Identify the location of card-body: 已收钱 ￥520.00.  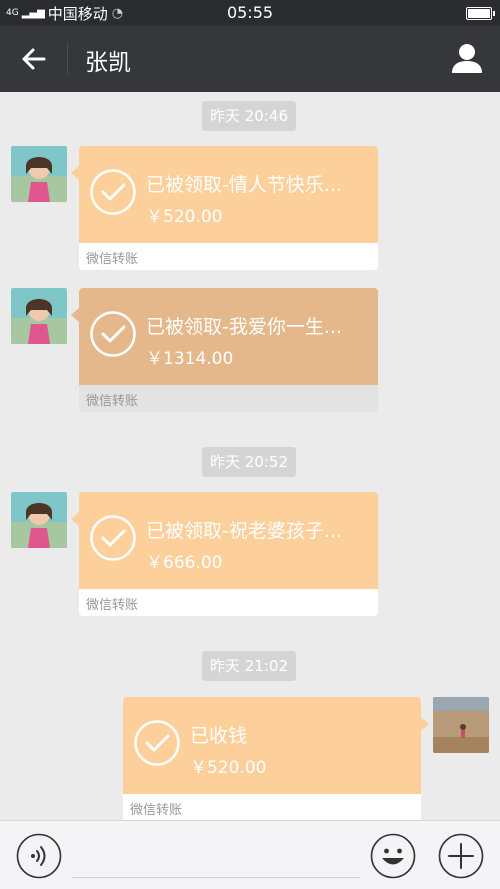
(272, 745).